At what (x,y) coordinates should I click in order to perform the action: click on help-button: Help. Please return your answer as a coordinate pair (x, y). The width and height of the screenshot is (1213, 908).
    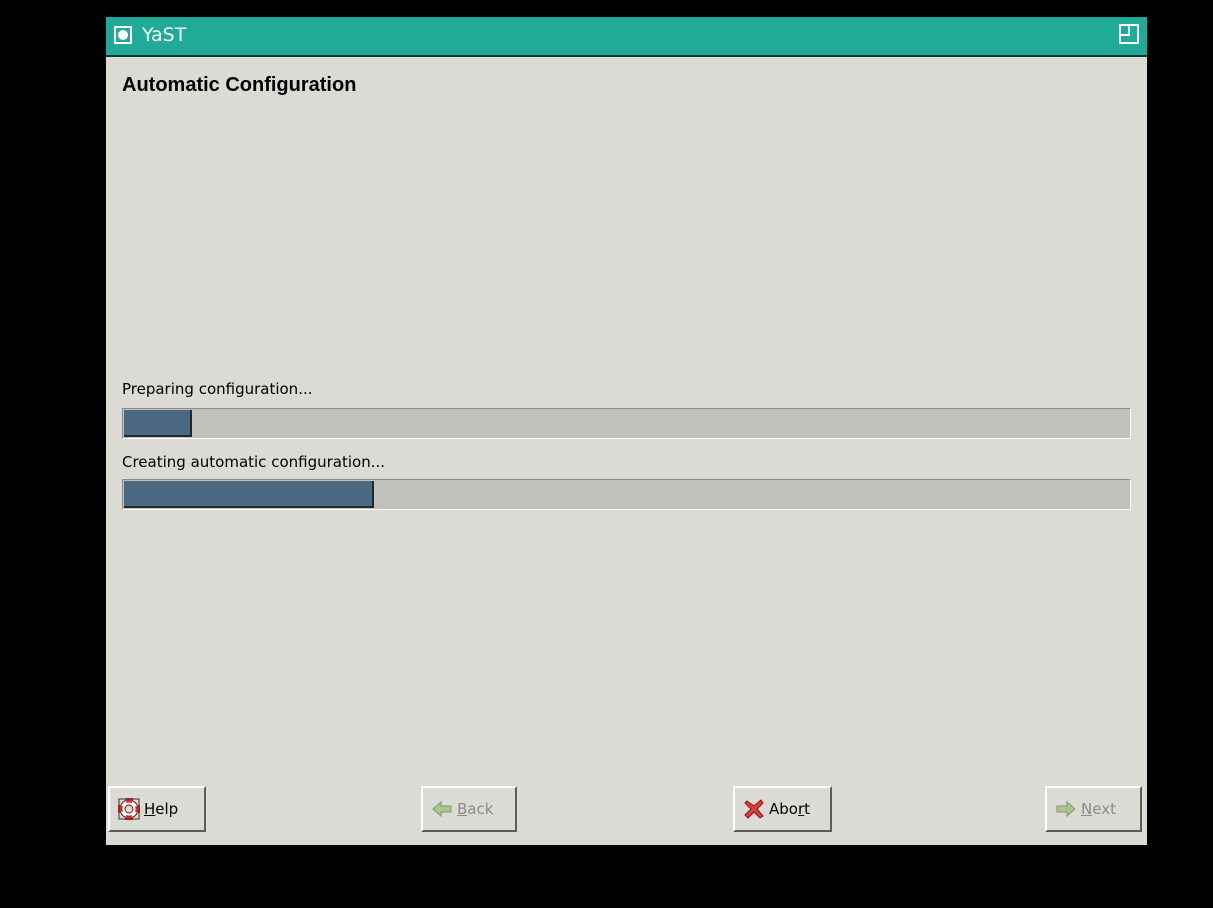
    Looking at the image, I should click on (157, 809).